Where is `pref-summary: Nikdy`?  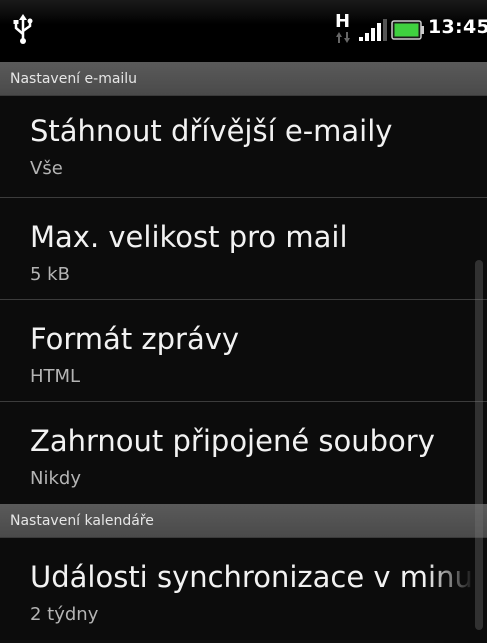 pref-summary: Nikdy is located at coordinates (55, 478).